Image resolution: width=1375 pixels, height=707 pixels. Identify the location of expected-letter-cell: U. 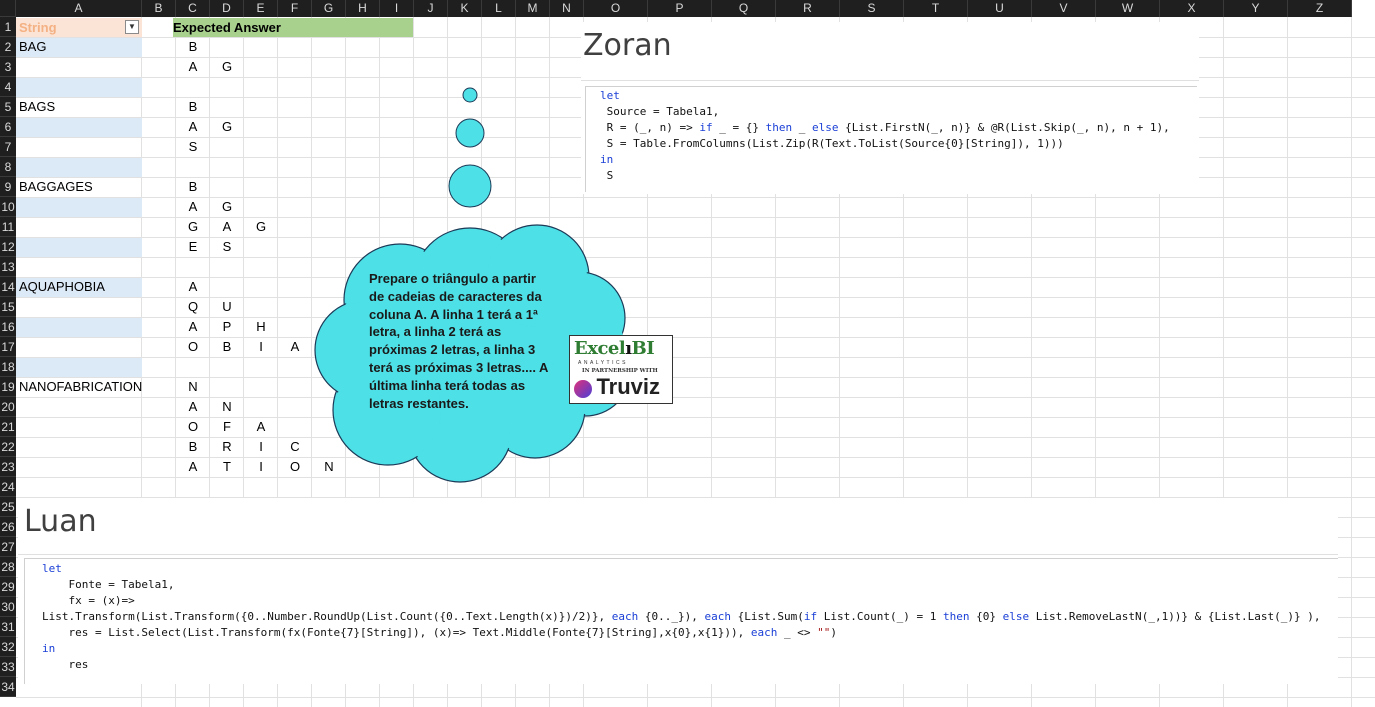
(227, 307).